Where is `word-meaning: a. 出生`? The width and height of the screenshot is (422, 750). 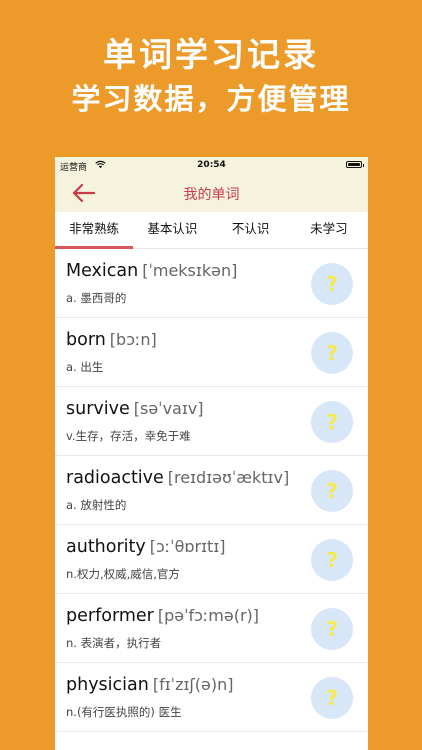
word-meaning: a. 出生 is located at coordinates (85, 367).